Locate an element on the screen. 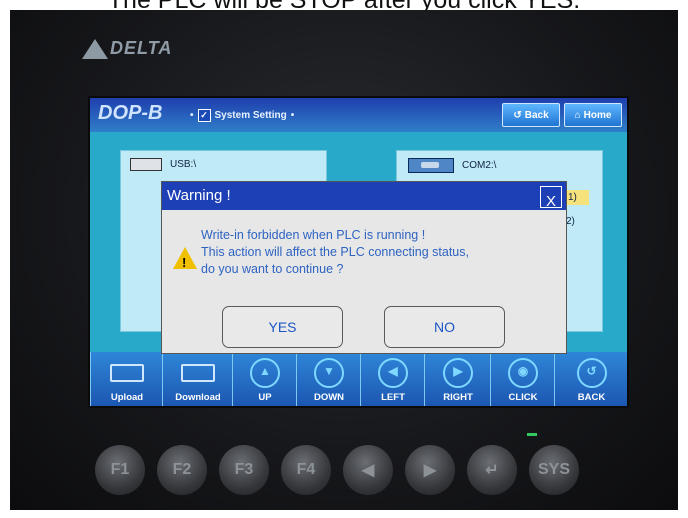  com-item-1: 1) is located at coordinates (577, 197).